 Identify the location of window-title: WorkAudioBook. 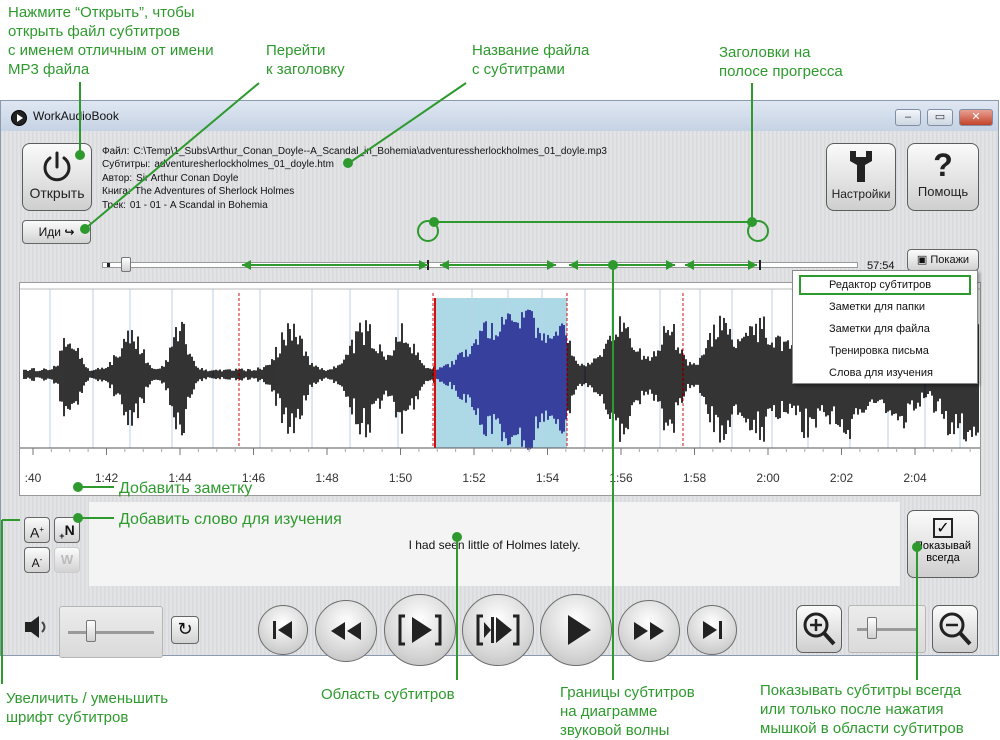
(76, 116).